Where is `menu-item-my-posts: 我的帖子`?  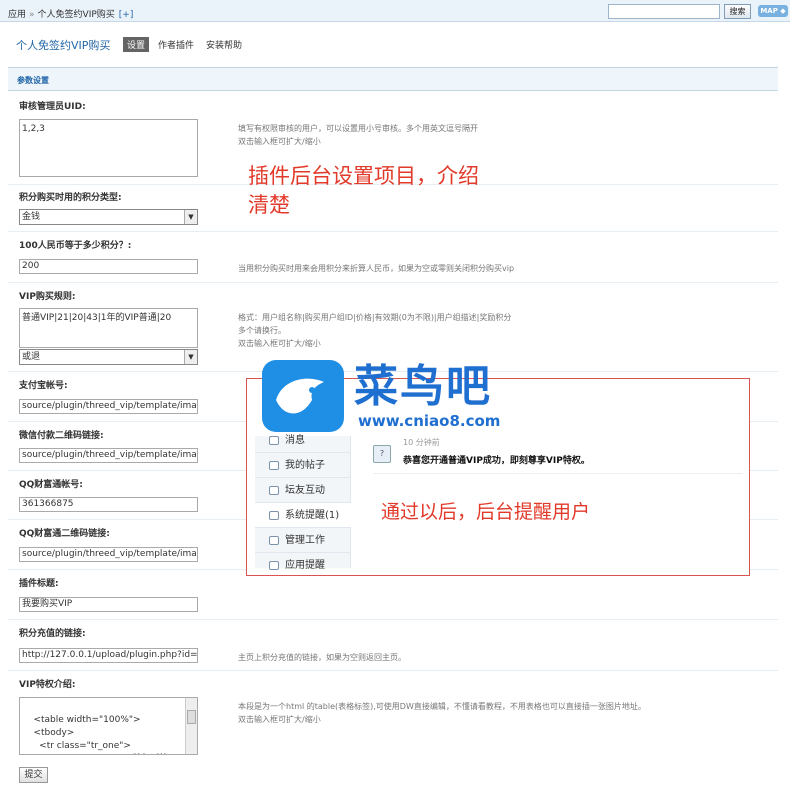 menu-item-my-posts: 我的帖子 is located at coordinates (303, 465).